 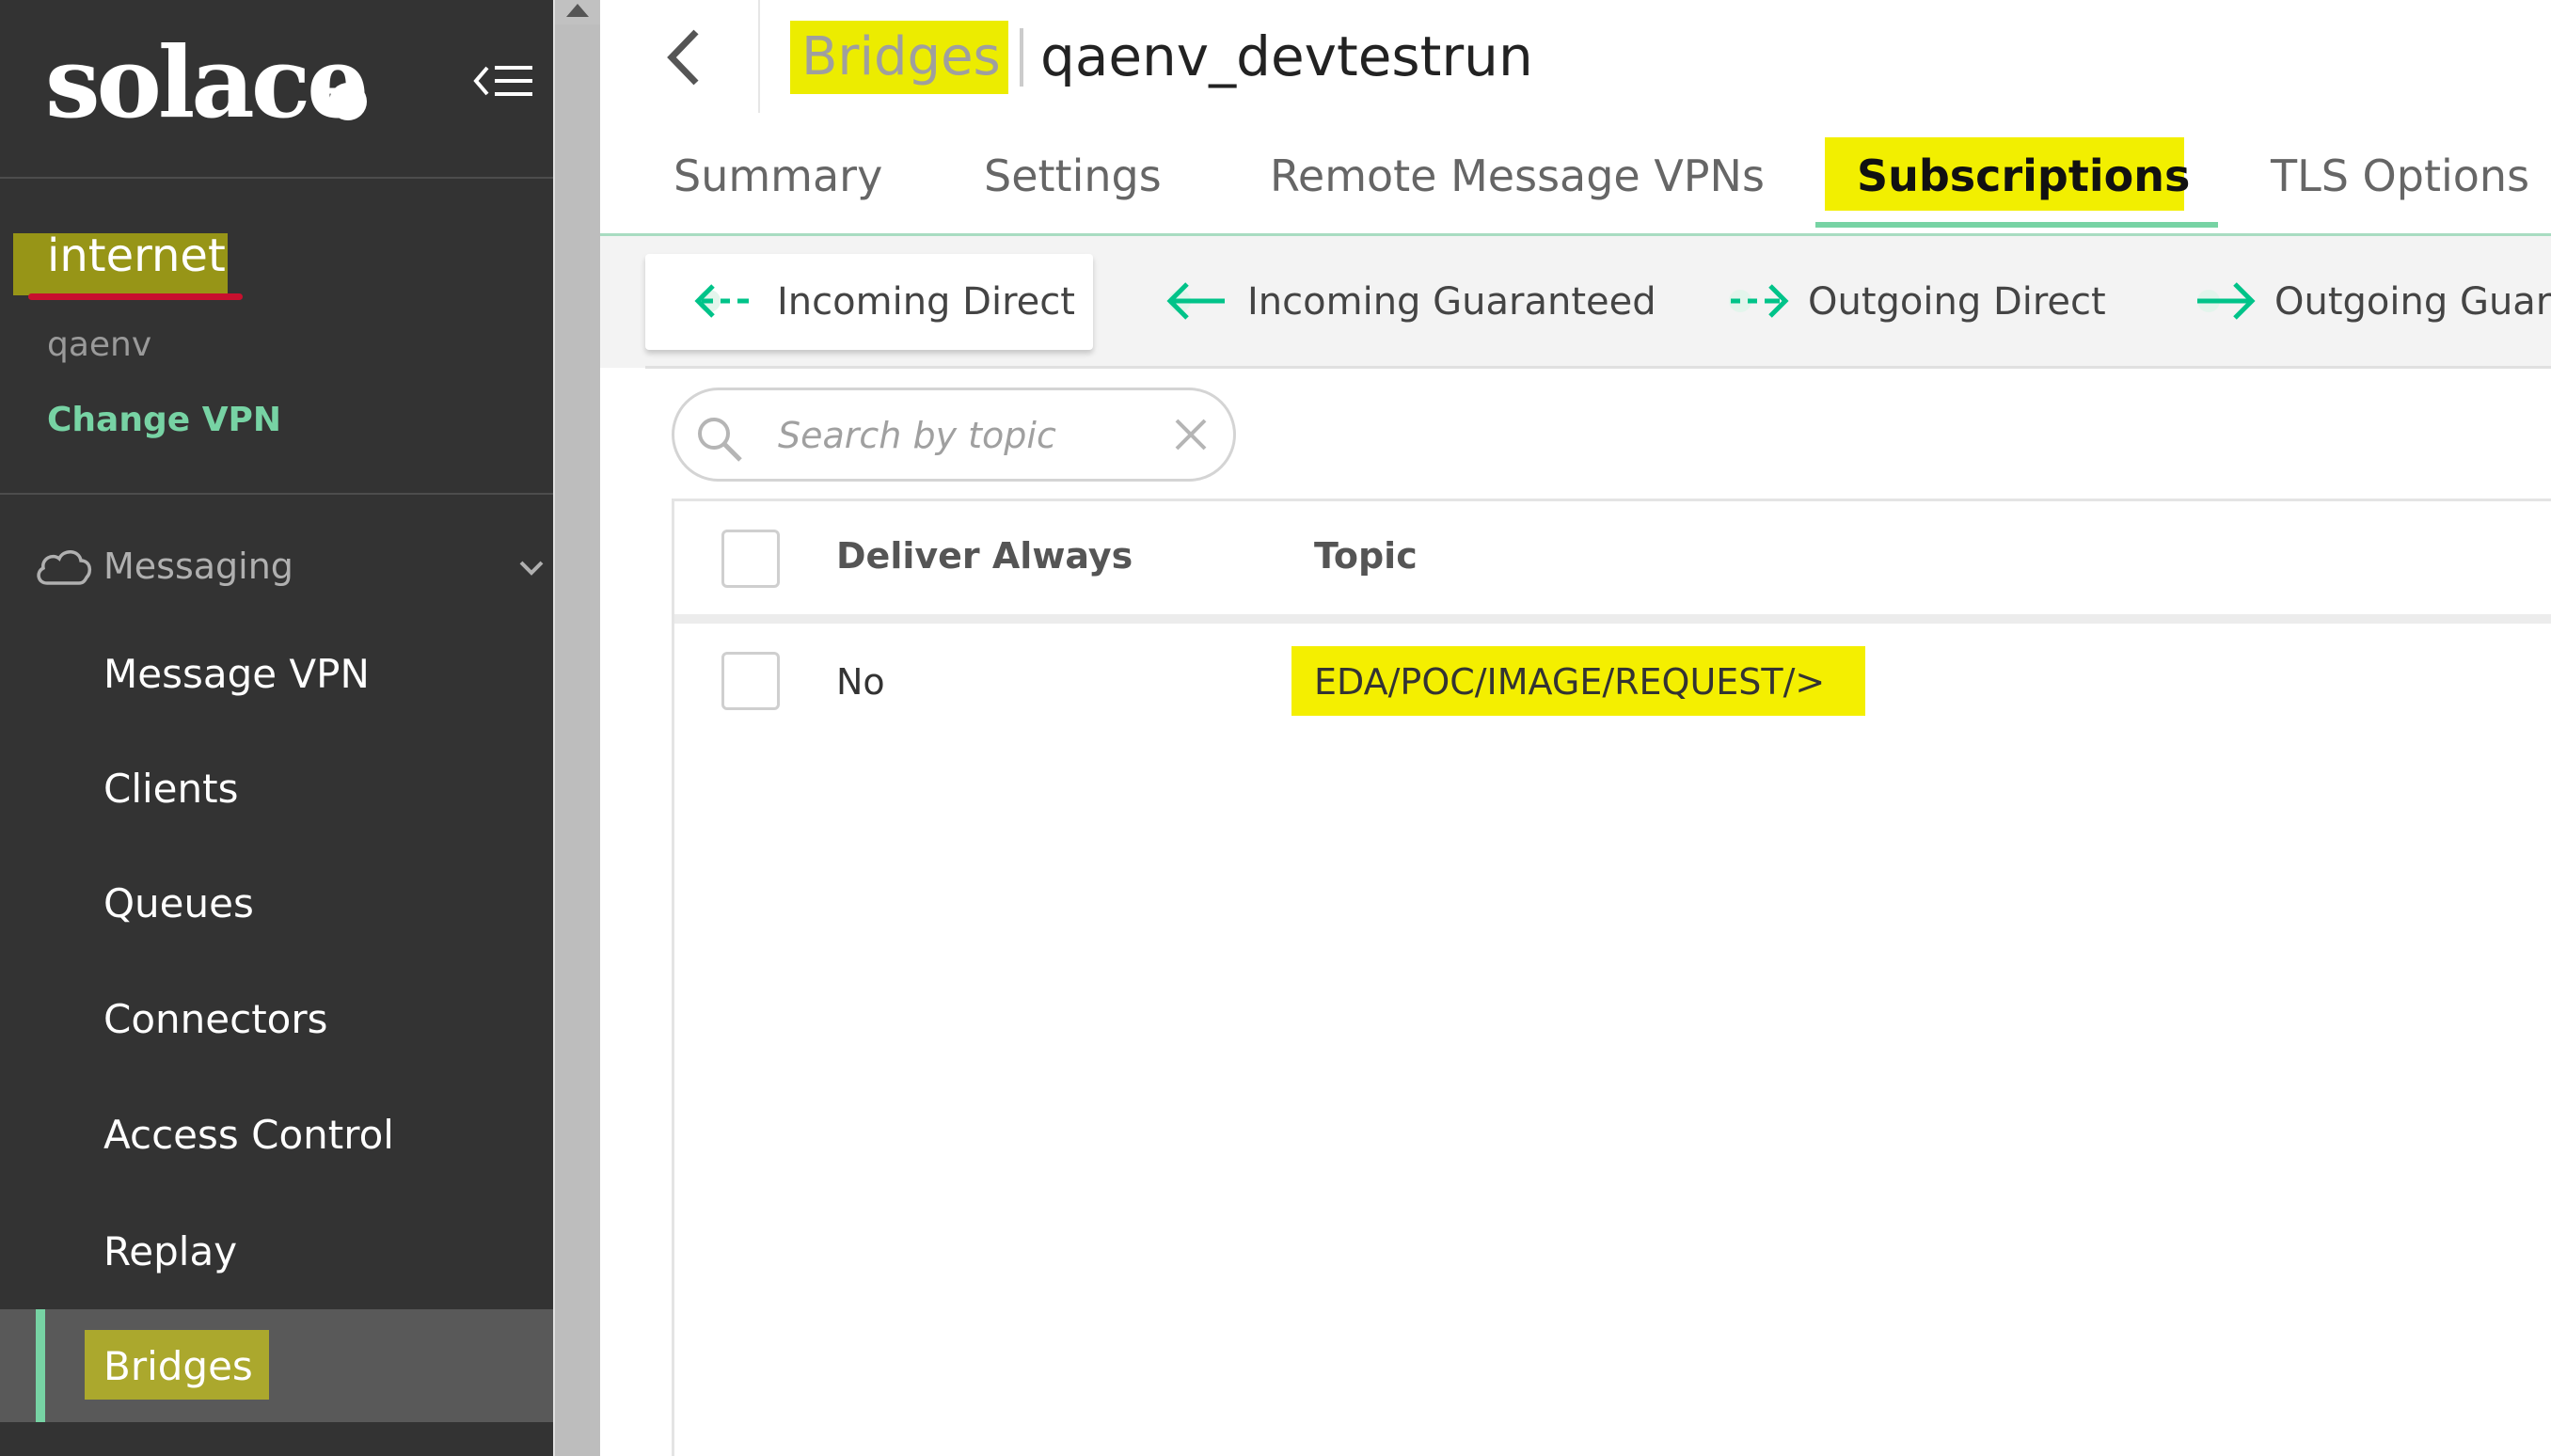 I want to click on sidebar-item-replay: Replay, so click(x=276, y=1251).